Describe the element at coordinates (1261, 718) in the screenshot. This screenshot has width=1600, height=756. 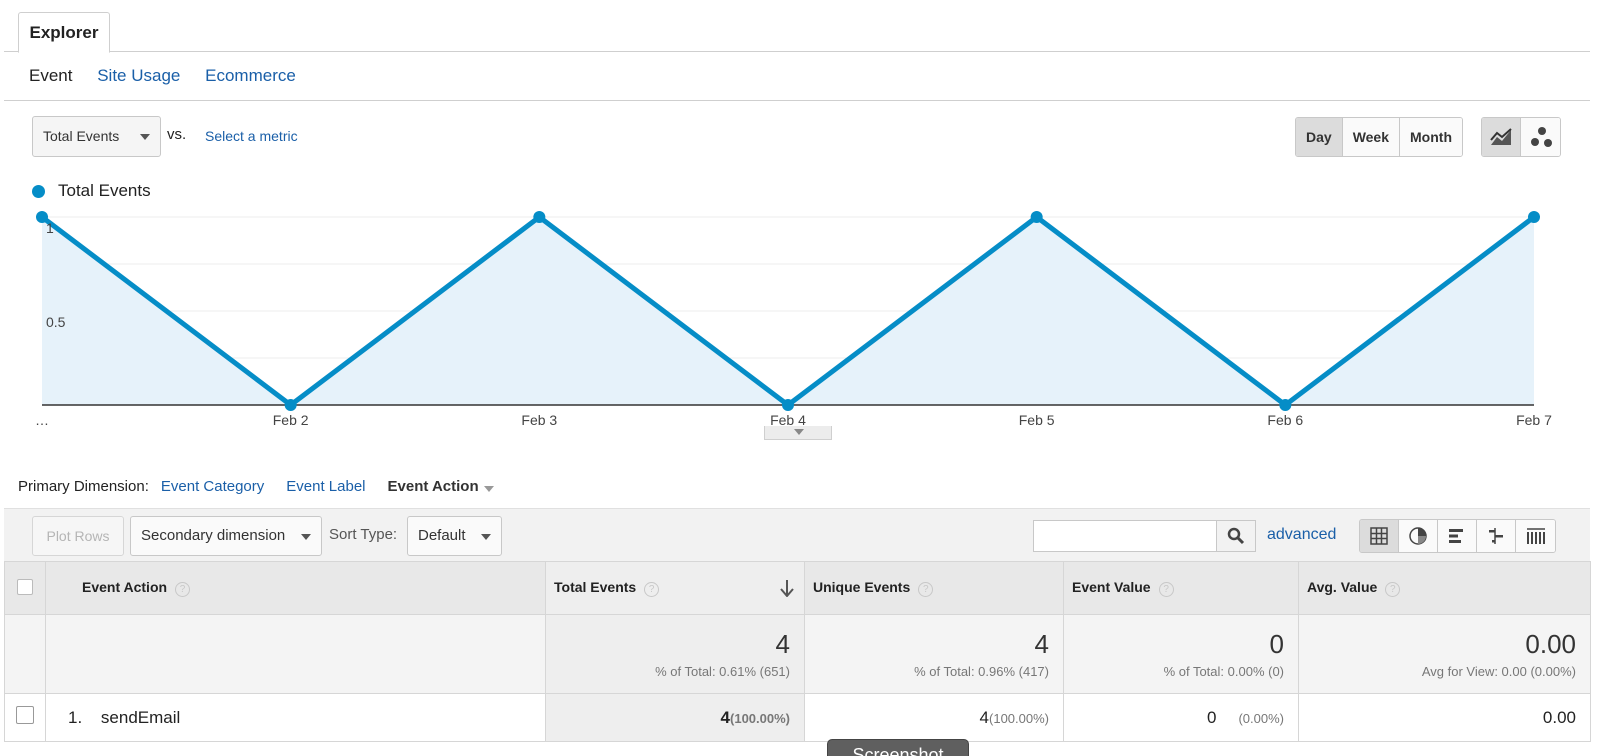
I see `row-event-value-pct: (0.00%)` at that location.